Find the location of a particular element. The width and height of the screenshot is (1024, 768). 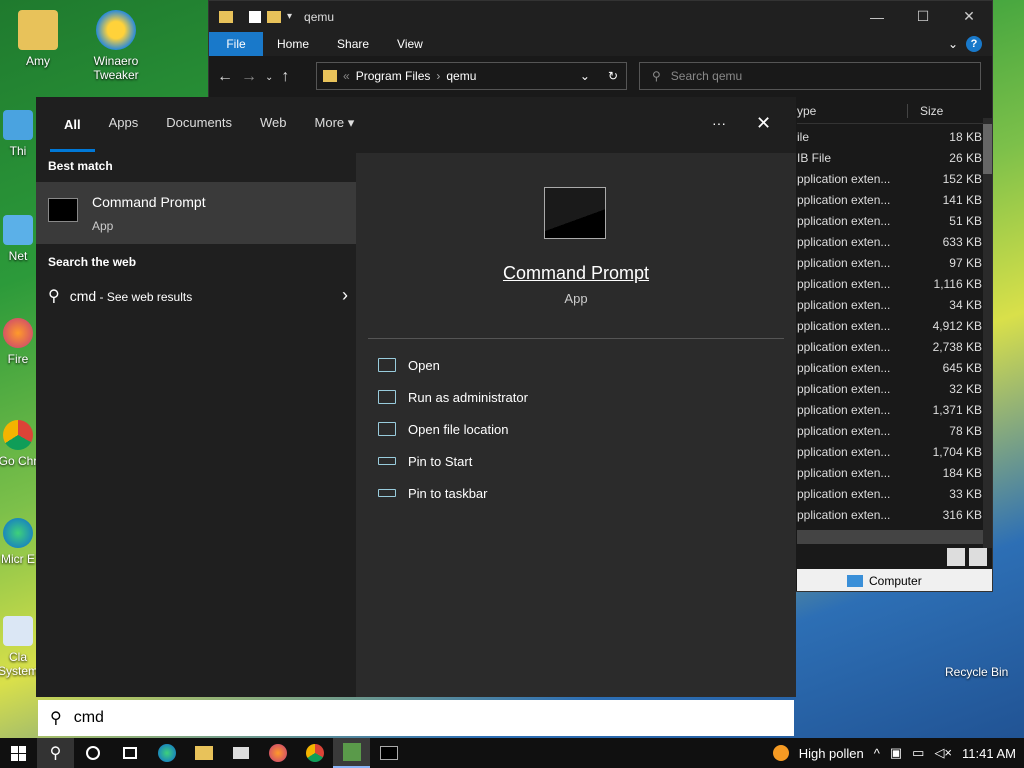

file-row: pplication exten... 1,371 KB is located at coordinates (892, 409).